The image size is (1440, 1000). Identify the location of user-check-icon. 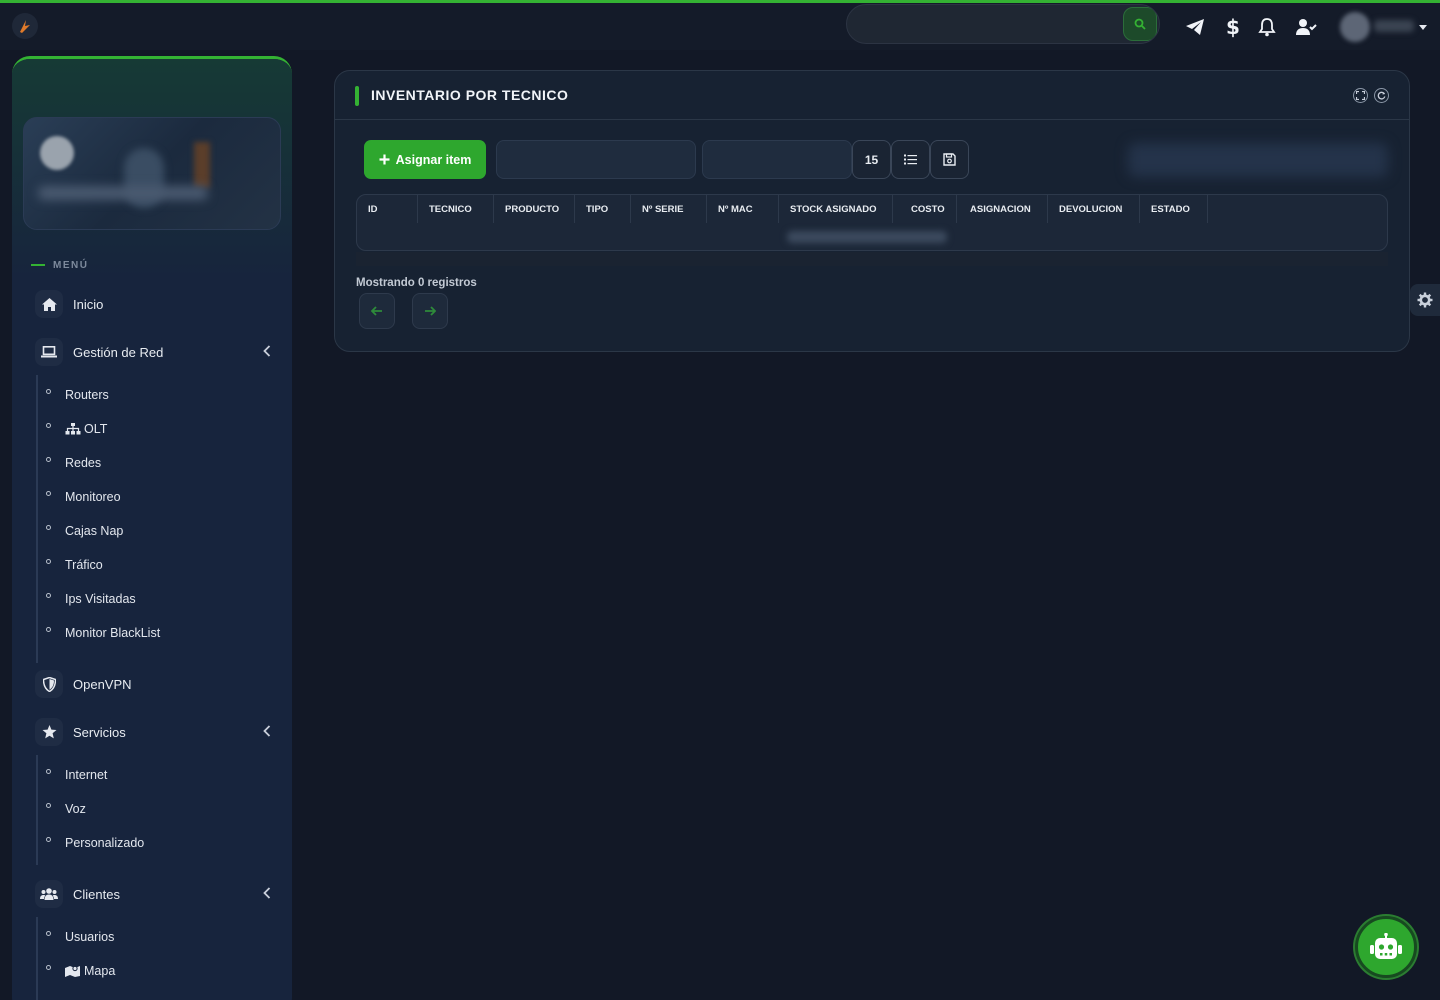
(1306, 27).